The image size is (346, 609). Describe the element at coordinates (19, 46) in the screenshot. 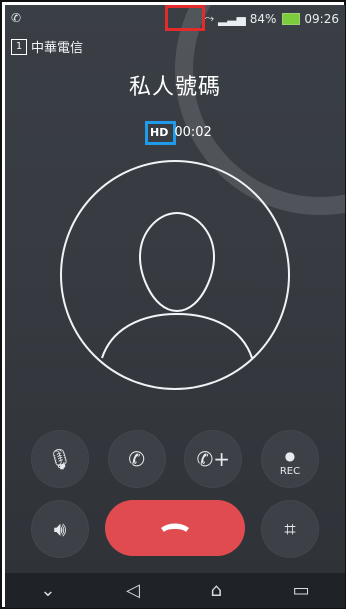

I see `sim-slot-badge: 1` at that location.